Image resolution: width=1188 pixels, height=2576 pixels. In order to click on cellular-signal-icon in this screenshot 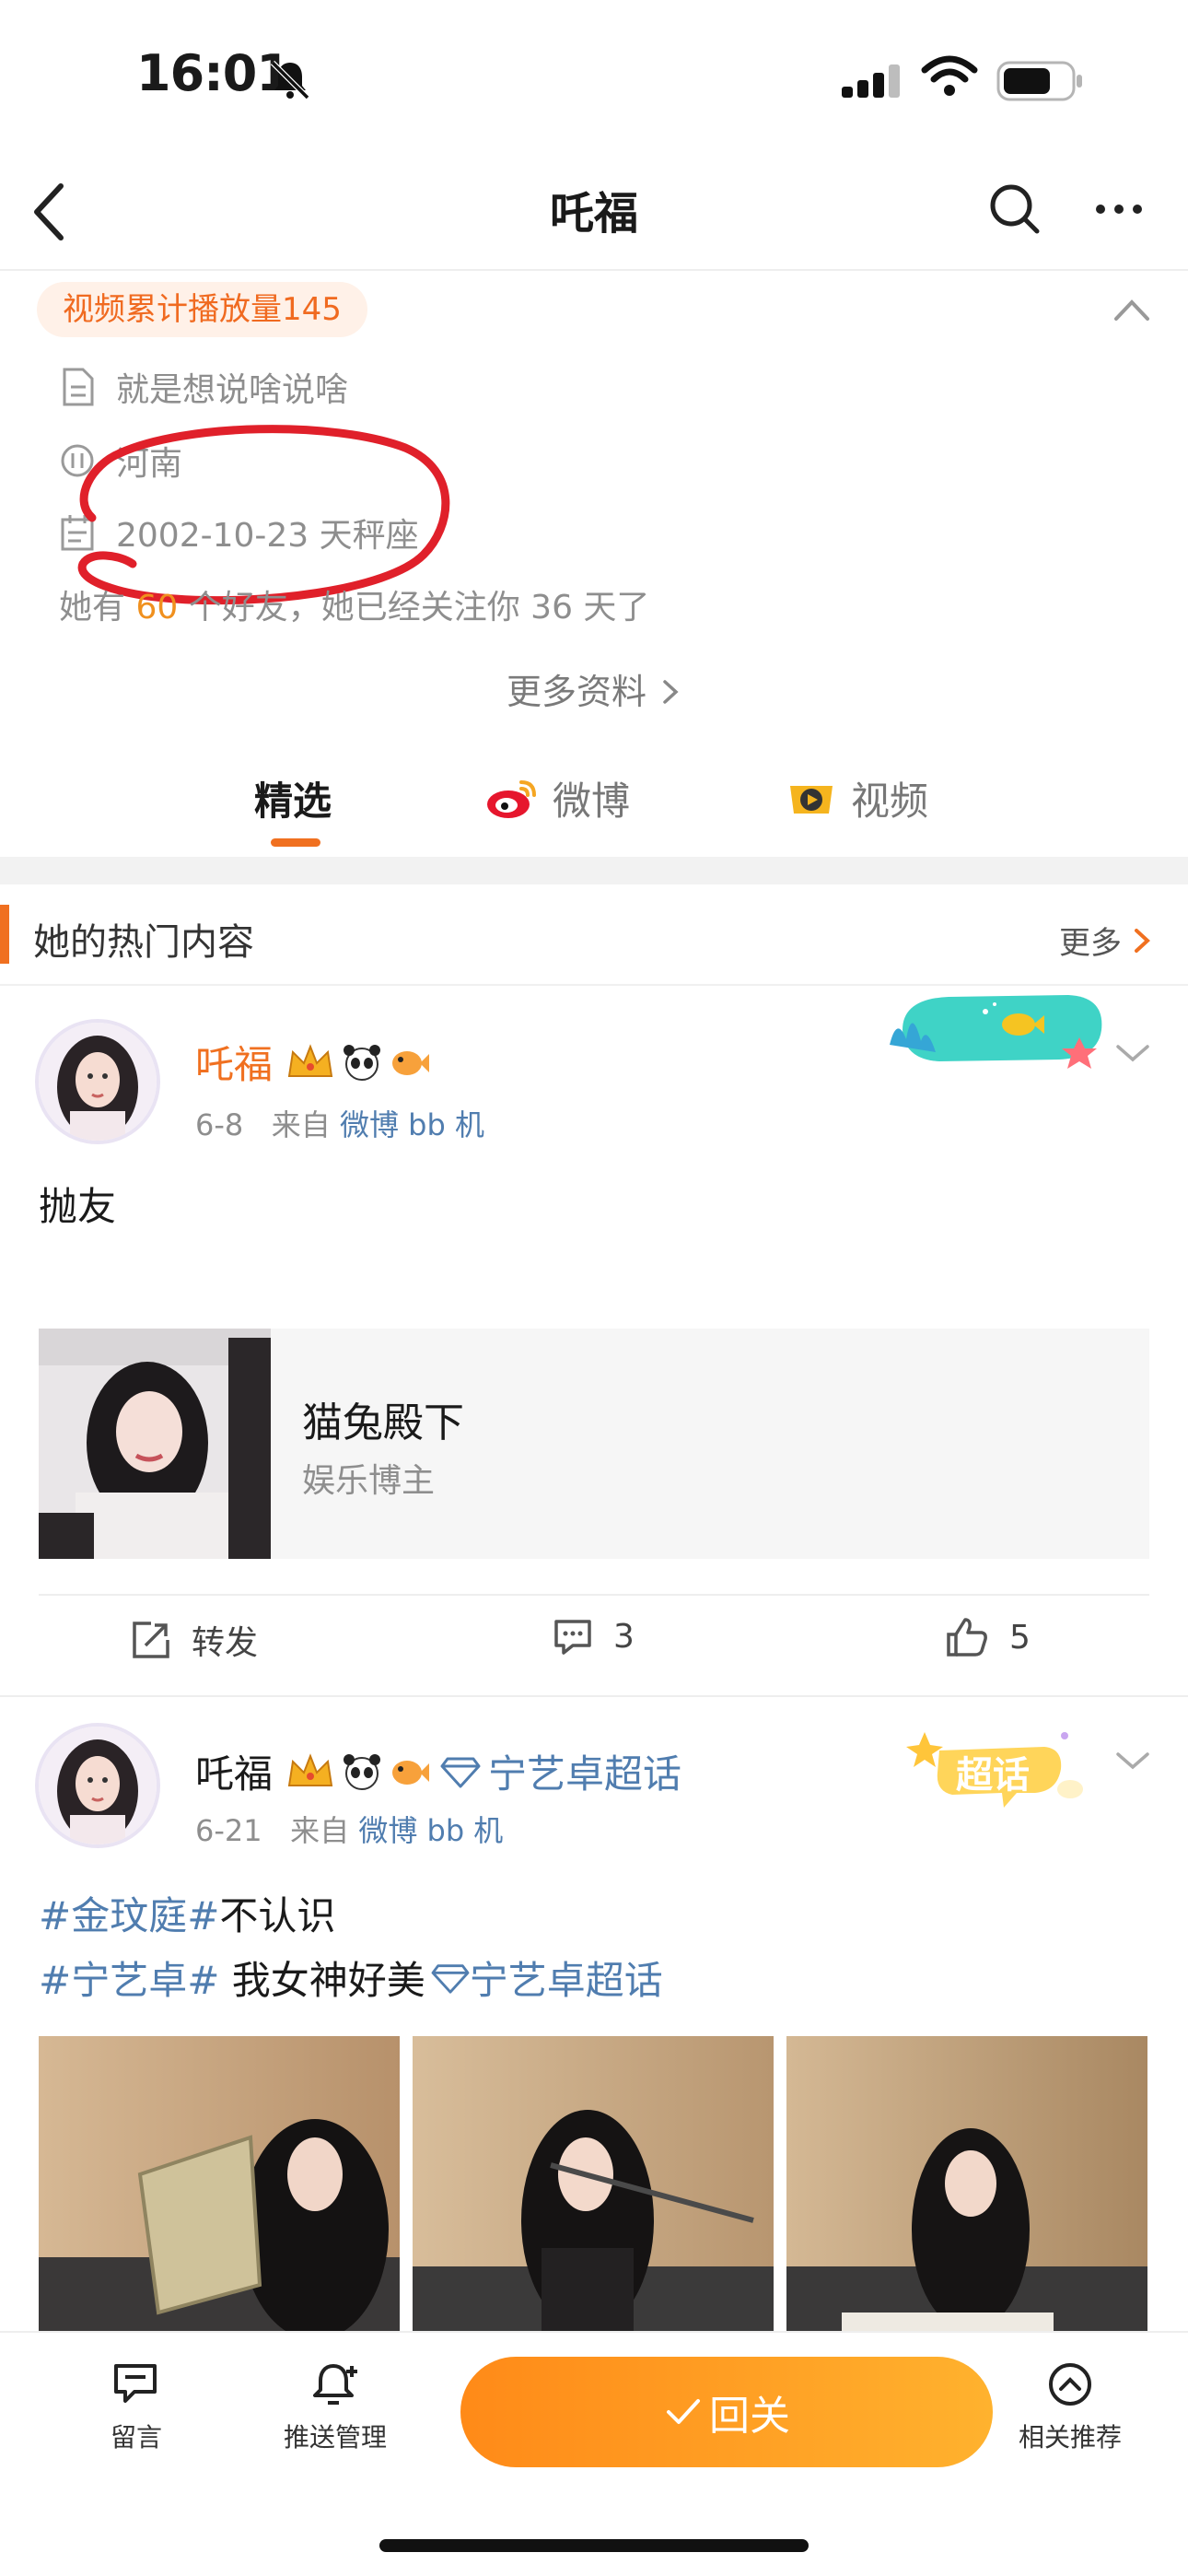, I will do `click(871, 81)`.